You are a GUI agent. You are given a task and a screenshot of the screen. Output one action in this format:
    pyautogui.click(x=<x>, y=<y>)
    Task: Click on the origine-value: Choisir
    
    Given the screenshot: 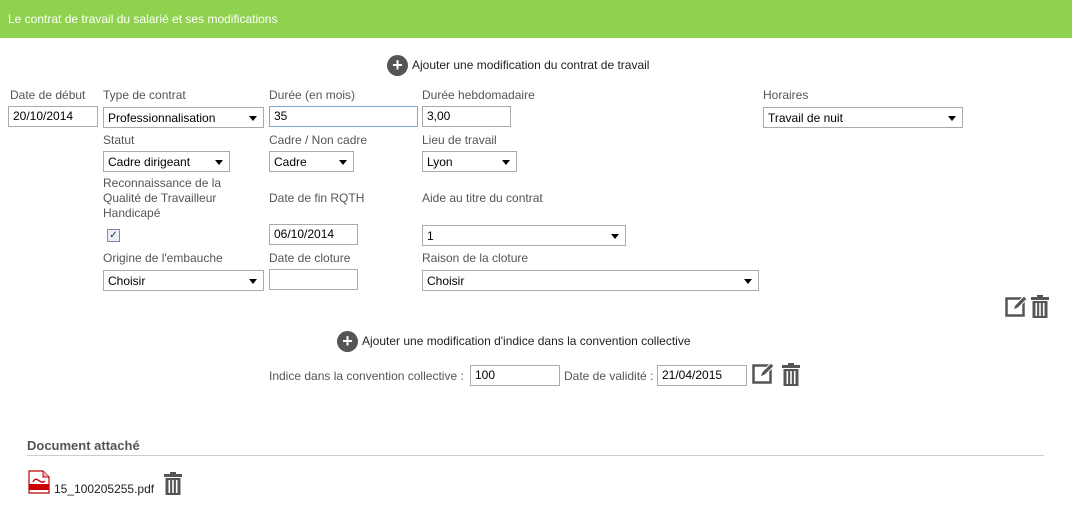 What is the action you would take?
    pyautogui.click(x=127, y=281)
    